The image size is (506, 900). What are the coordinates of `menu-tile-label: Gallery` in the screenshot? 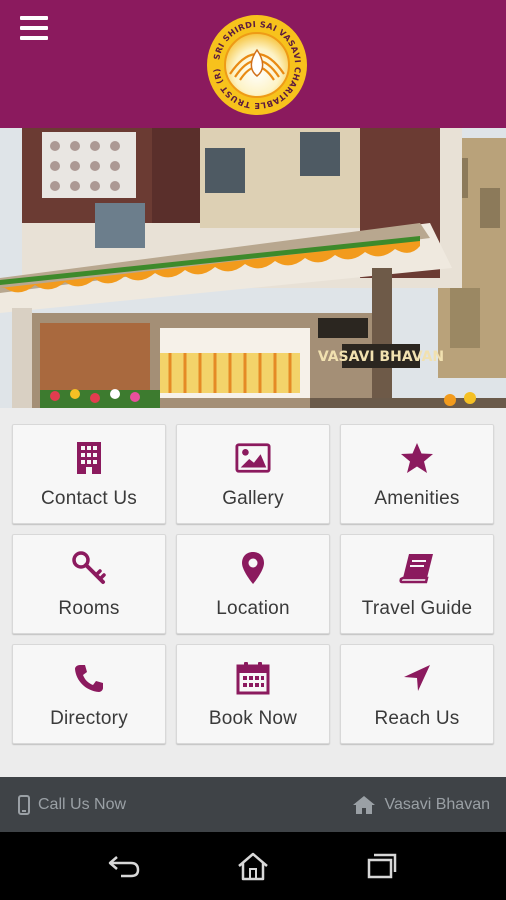 It's located at (253, 498).